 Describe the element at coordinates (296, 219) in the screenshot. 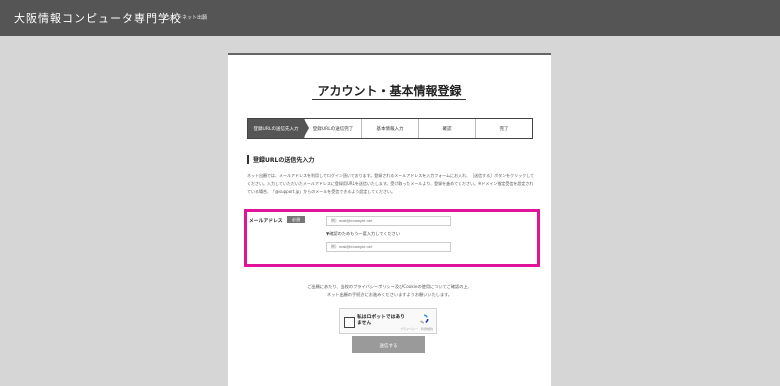

I see `required-badge: 必須` at that location.